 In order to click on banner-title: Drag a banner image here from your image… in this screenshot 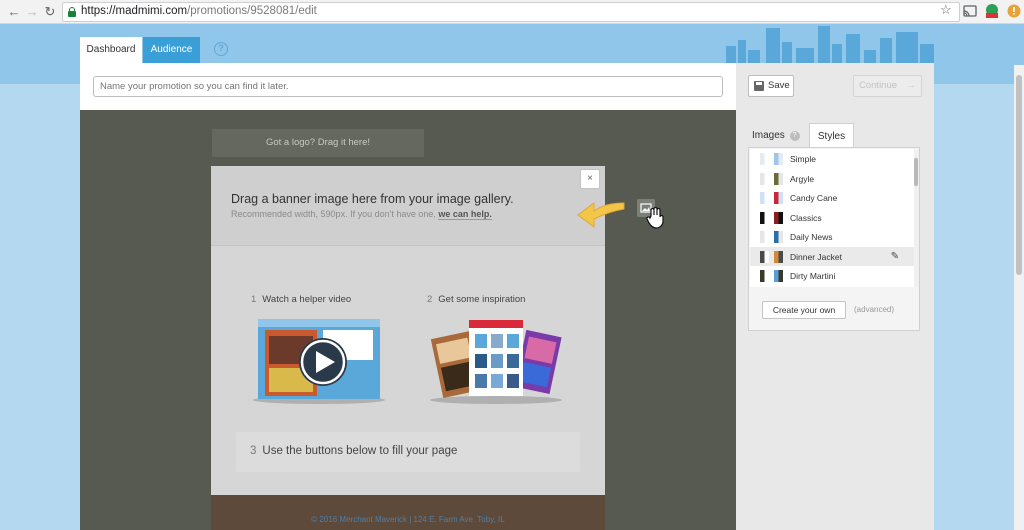, I will do `click(372, 199)`.